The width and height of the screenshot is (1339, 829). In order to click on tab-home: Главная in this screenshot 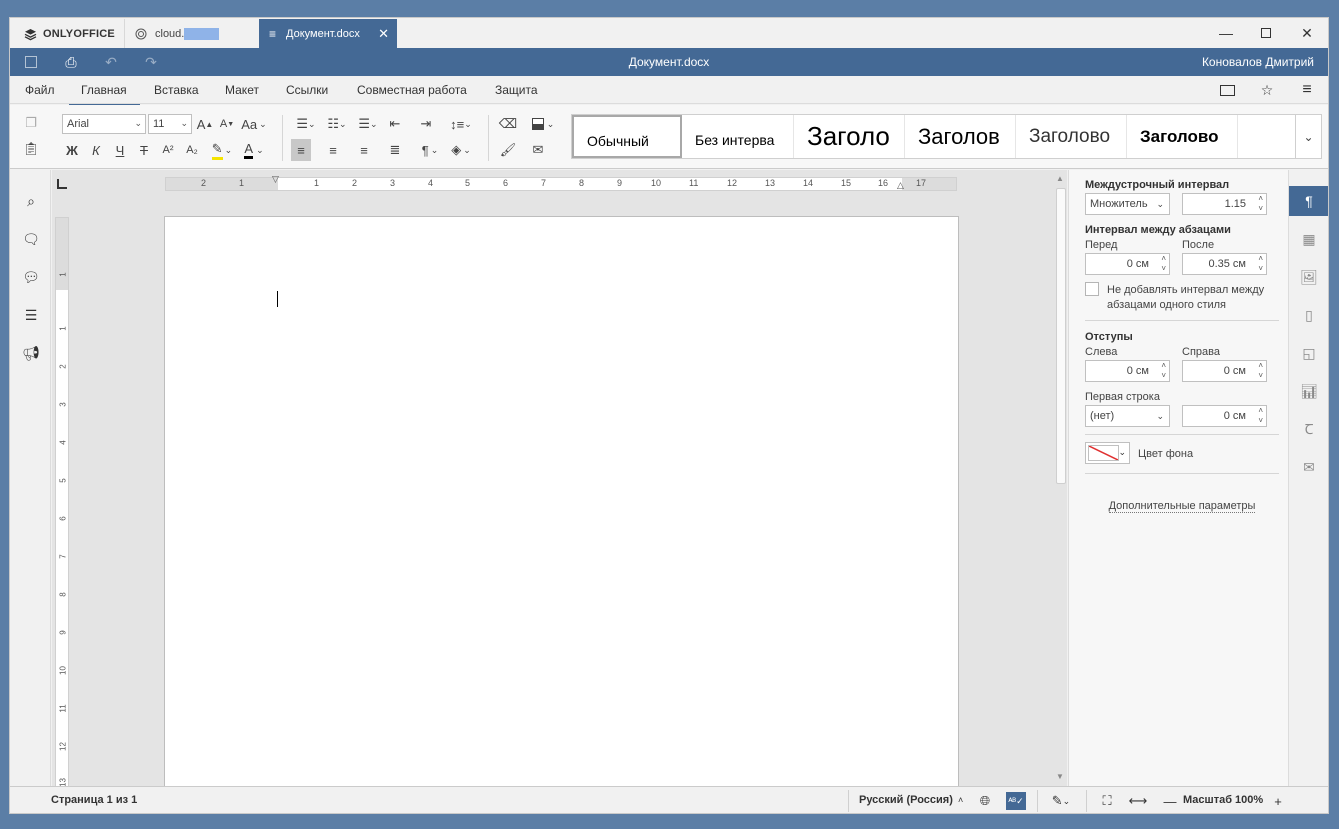, I will do `click(104, 94)`.